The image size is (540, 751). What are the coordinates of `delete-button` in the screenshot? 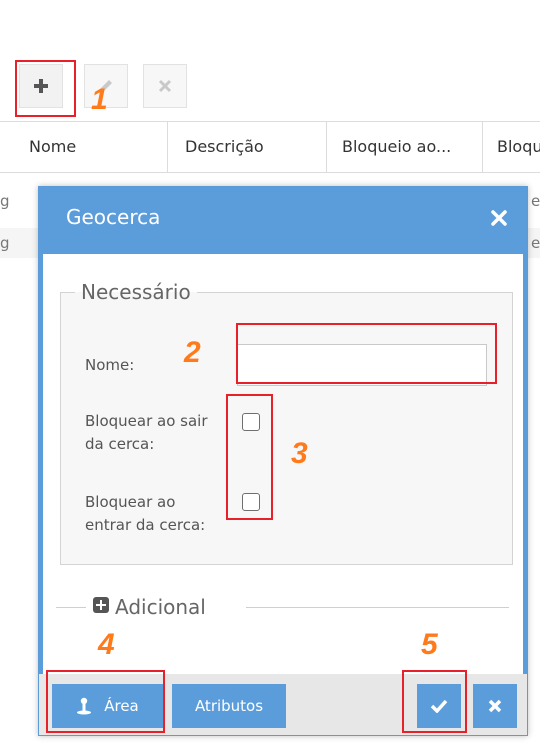 It's located at (165, 86).